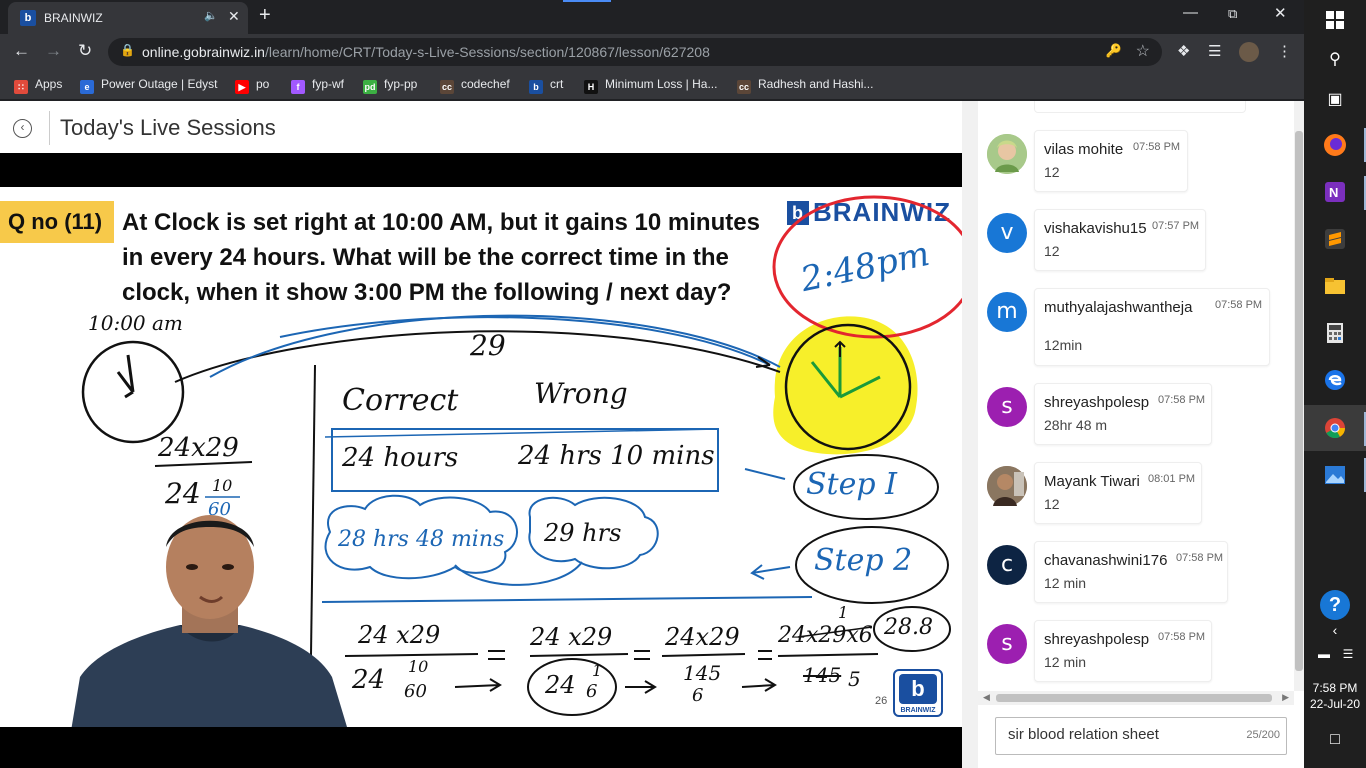 This screenshot has height=768, width=1366. Describe the element at coordinates (21, 87) in the screenshot. I see `apps-grid-icon: ∷` at that location.